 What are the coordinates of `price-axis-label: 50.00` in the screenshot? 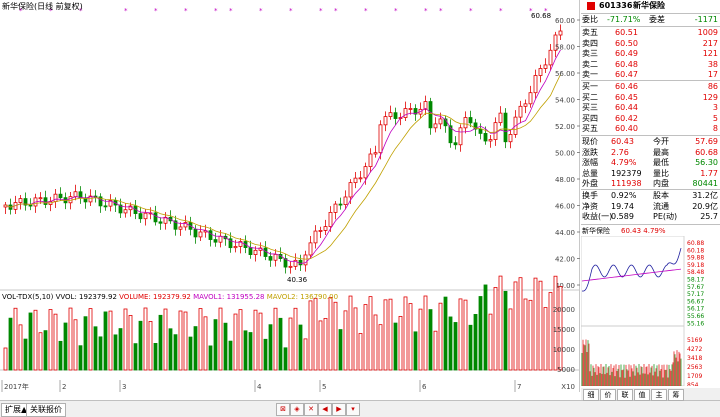 It's located at (565, 154).